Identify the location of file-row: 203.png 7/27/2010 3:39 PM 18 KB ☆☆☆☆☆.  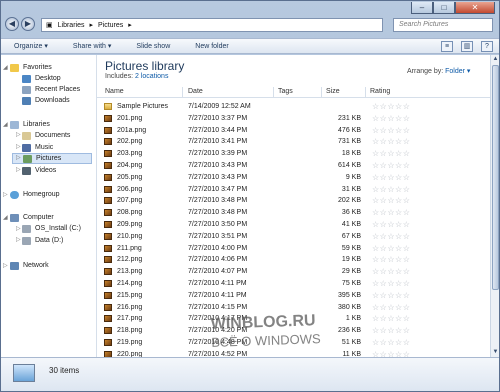
(293, 154).